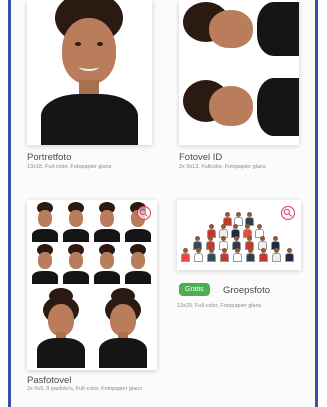 Image resolution: width=327 pixels, height=407 pixels. I want to click on free-badge: Gratis, so click(194, 289).